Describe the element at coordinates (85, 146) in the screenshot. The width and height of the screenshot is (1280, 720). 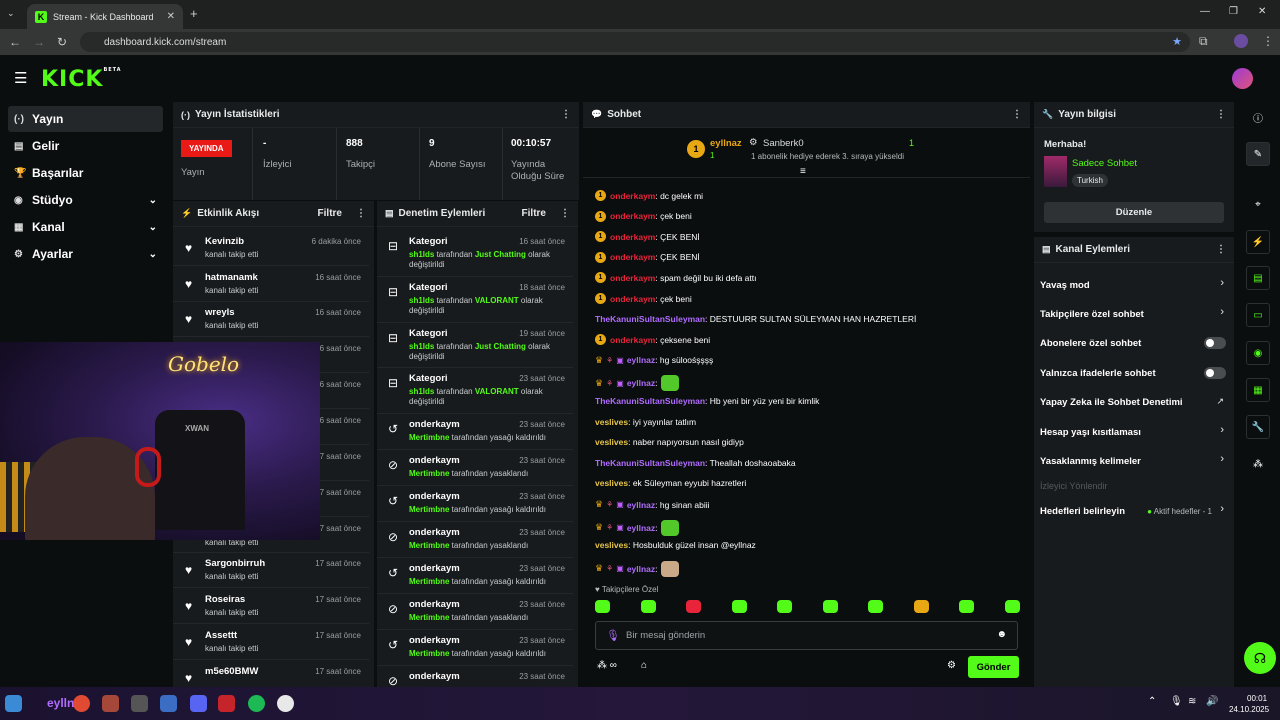
I see `sidebar-item-gelir: ▤ Gelir` at that location.